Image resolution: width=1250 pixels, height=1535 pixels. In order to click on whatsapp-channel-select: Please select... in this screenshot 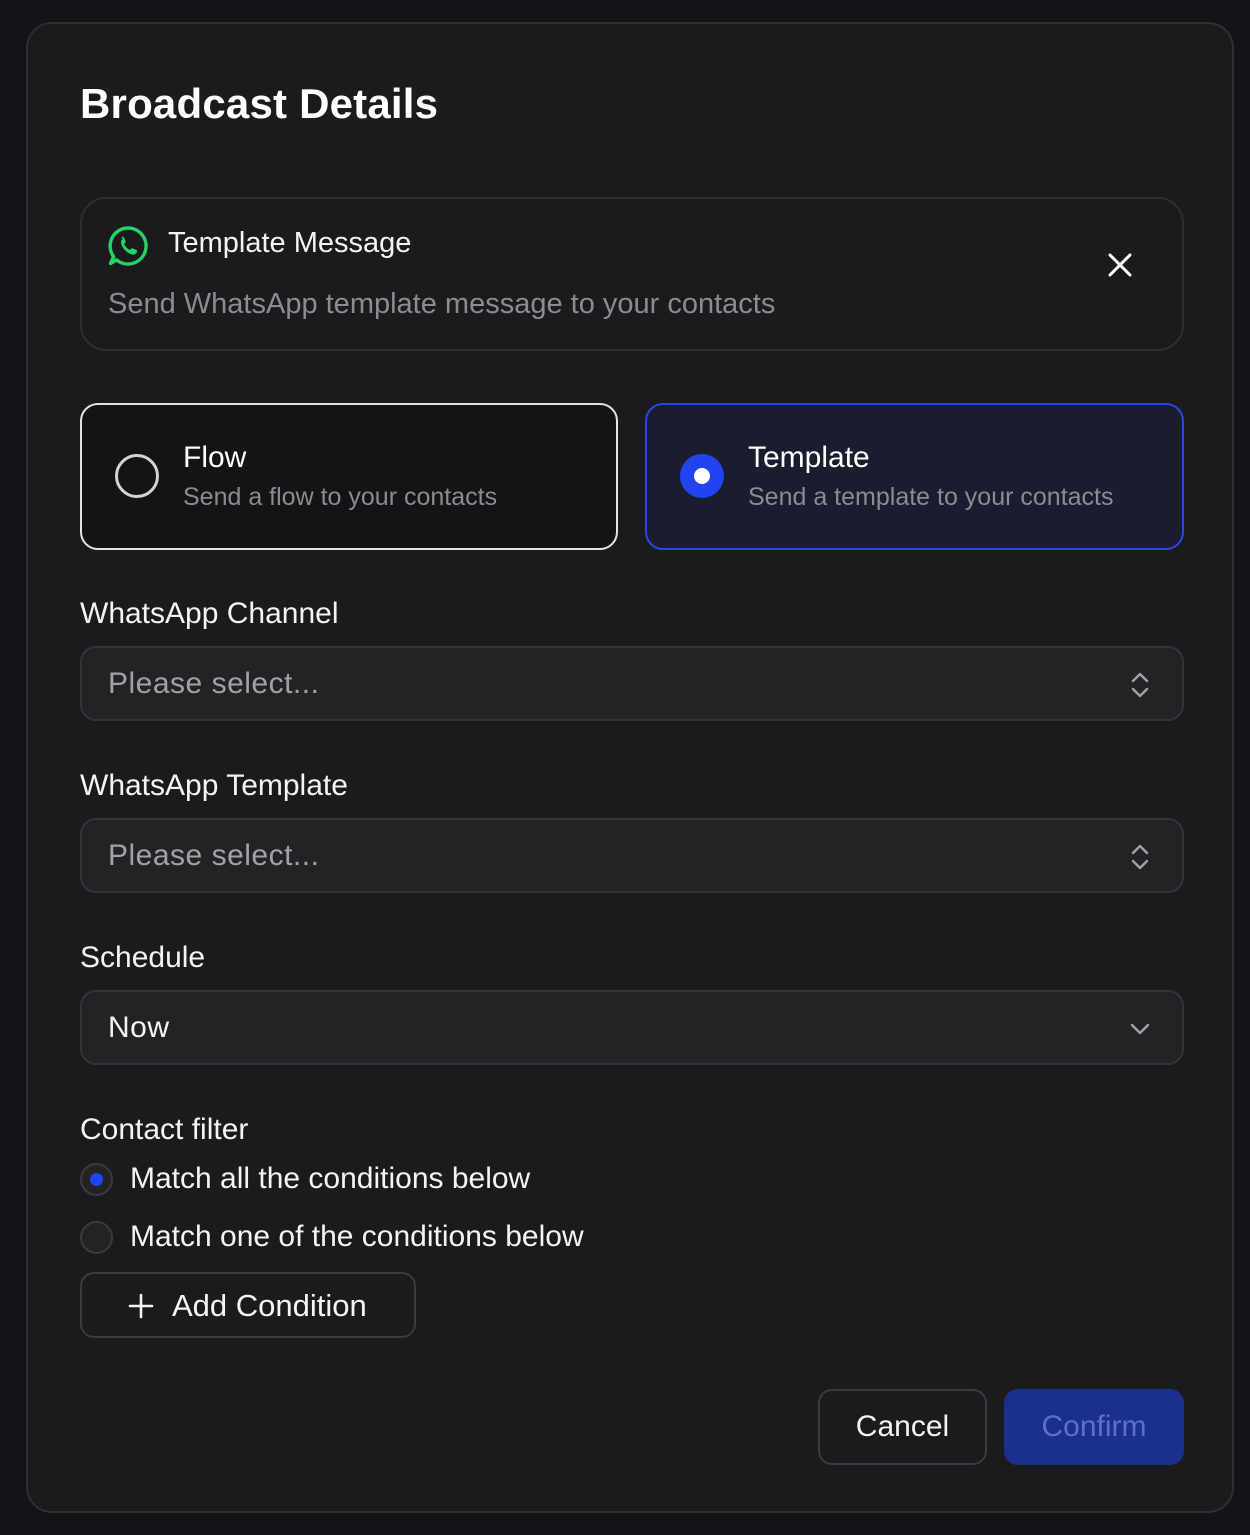, I will do `click(632, 683)`.